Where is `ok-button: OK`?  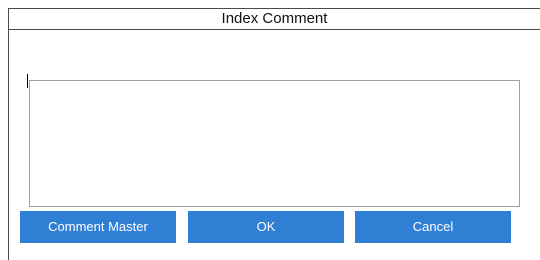
ok-button: OK is located at coordinates (266, 227).